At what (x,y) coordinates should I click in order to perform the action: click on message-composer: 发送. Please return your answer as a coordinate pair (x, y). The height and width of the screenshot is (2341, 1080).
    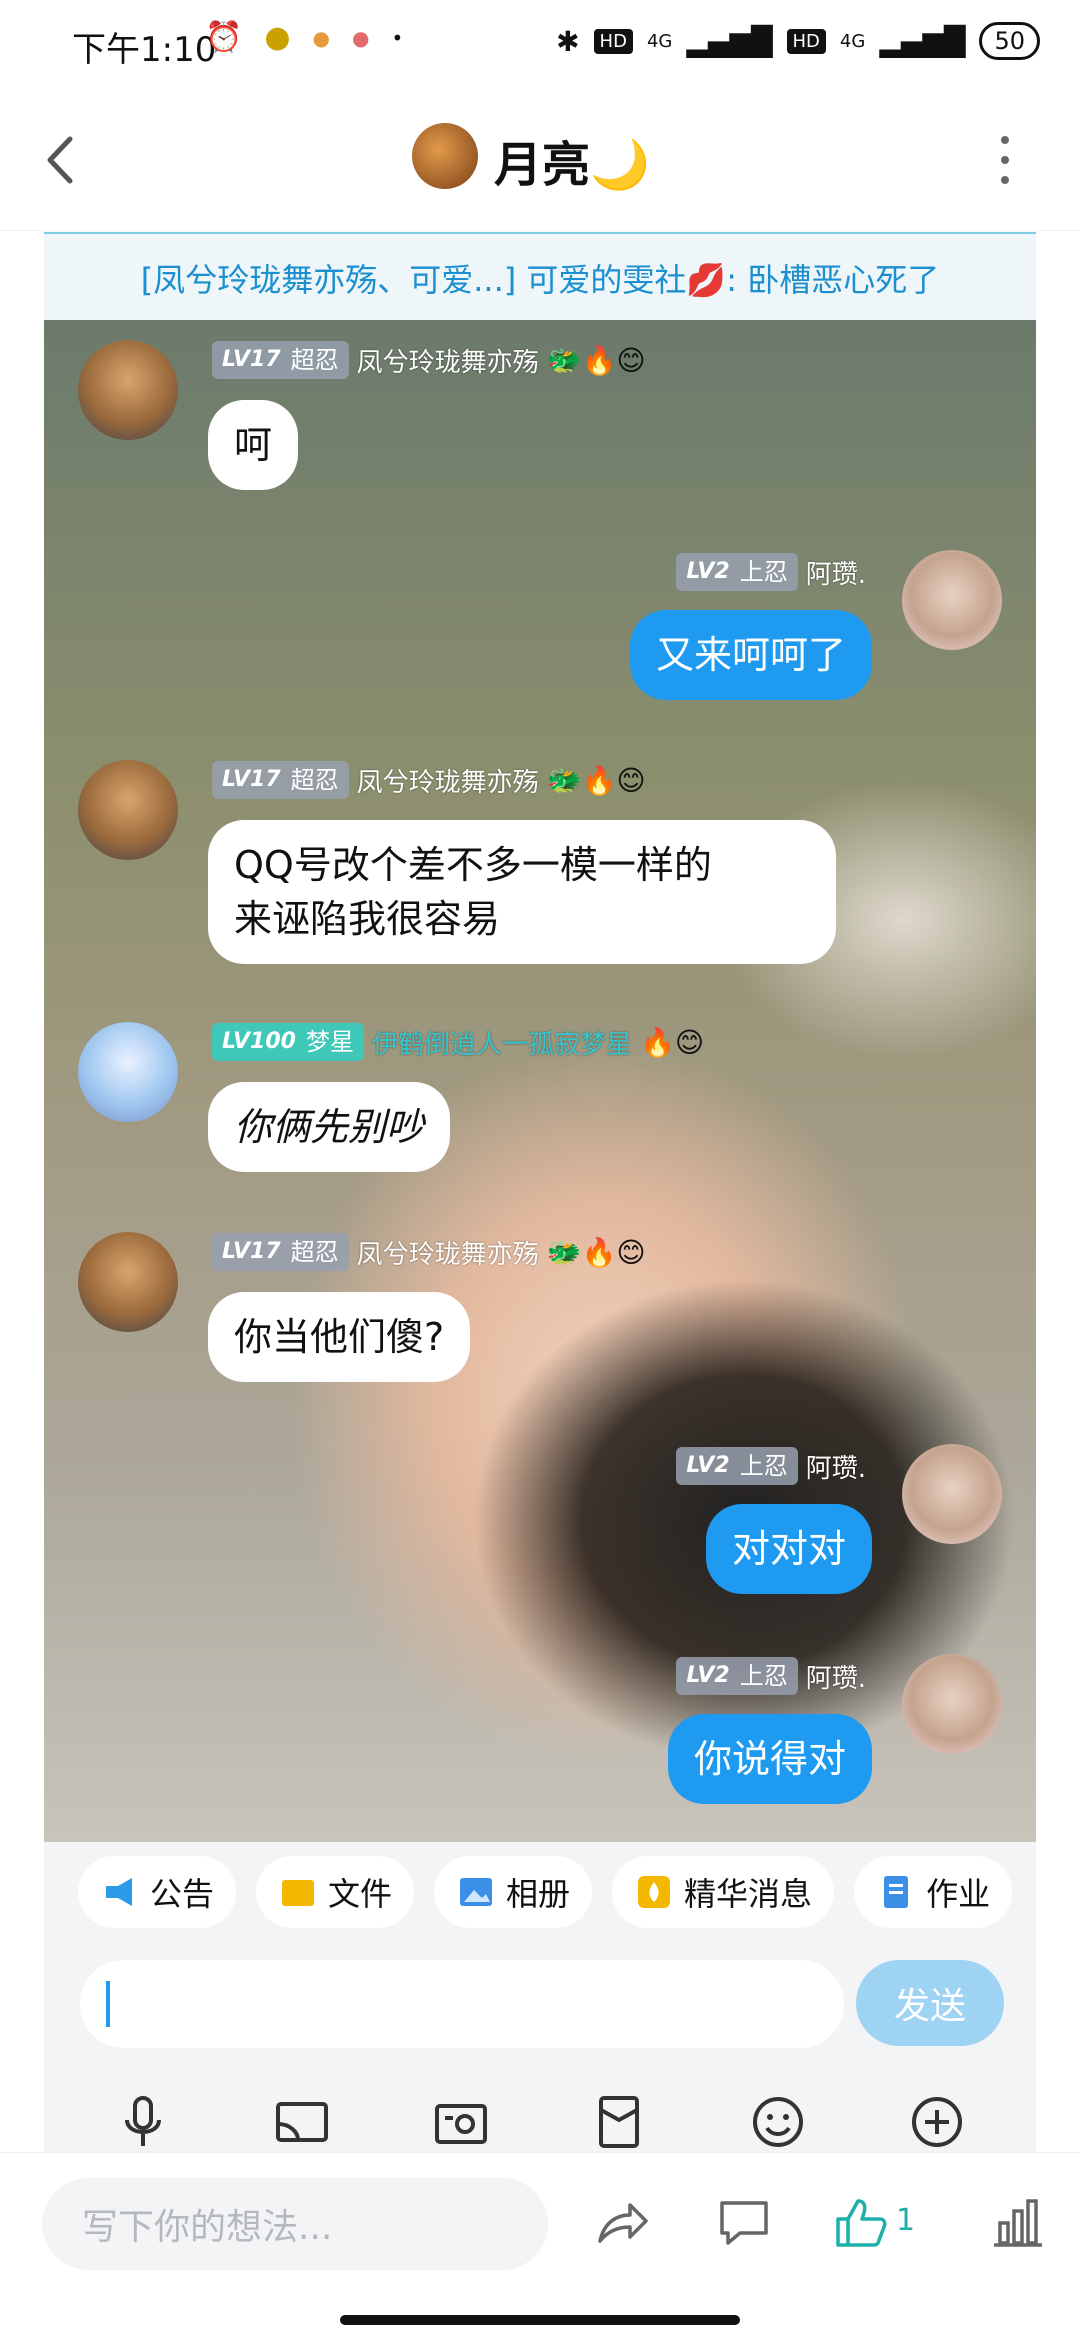
    Looking at the image, I should click on (540, 2002).